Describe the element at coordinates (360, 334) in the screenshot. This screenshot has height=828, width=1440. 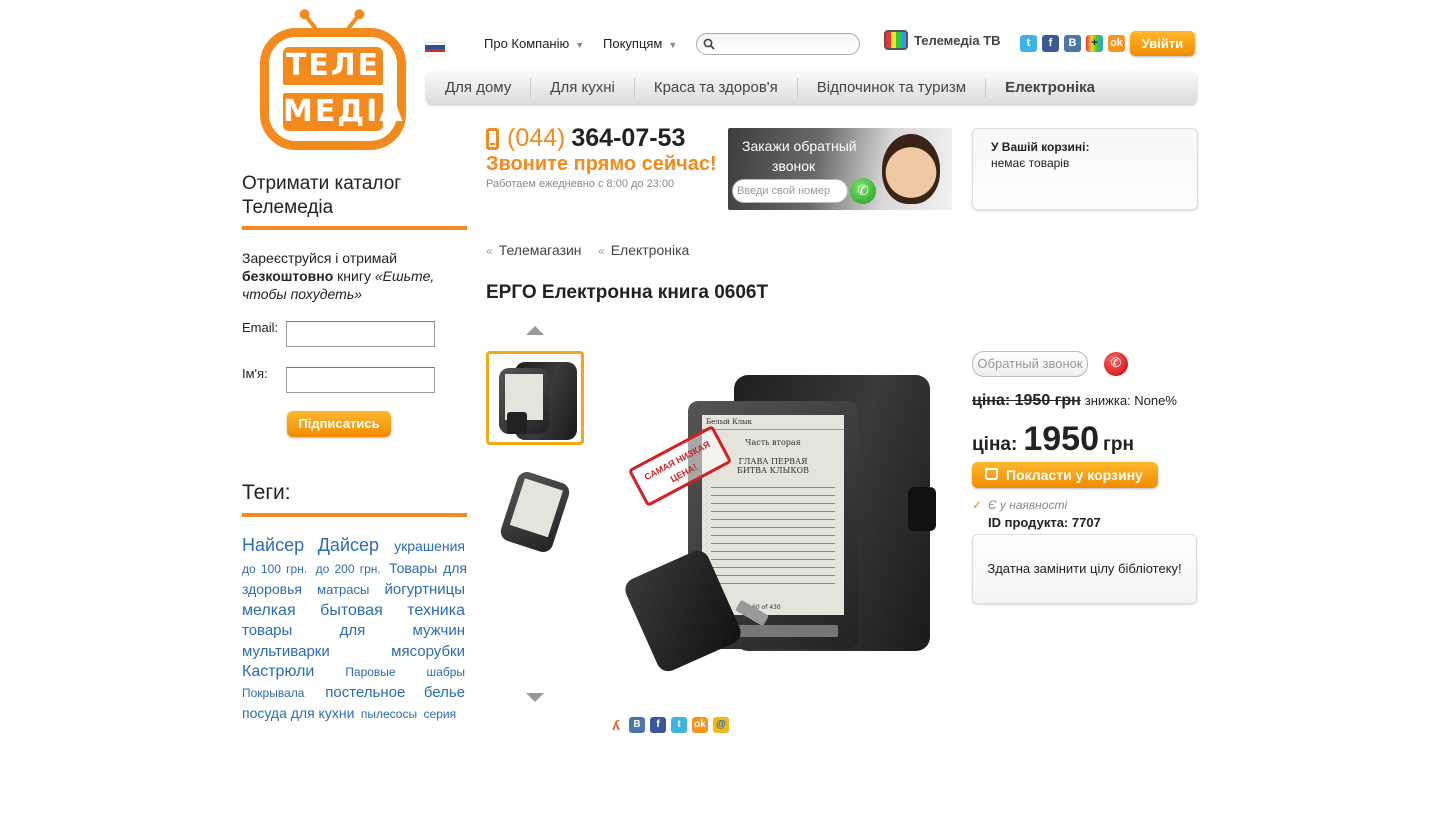
I see `email-field` at that location.